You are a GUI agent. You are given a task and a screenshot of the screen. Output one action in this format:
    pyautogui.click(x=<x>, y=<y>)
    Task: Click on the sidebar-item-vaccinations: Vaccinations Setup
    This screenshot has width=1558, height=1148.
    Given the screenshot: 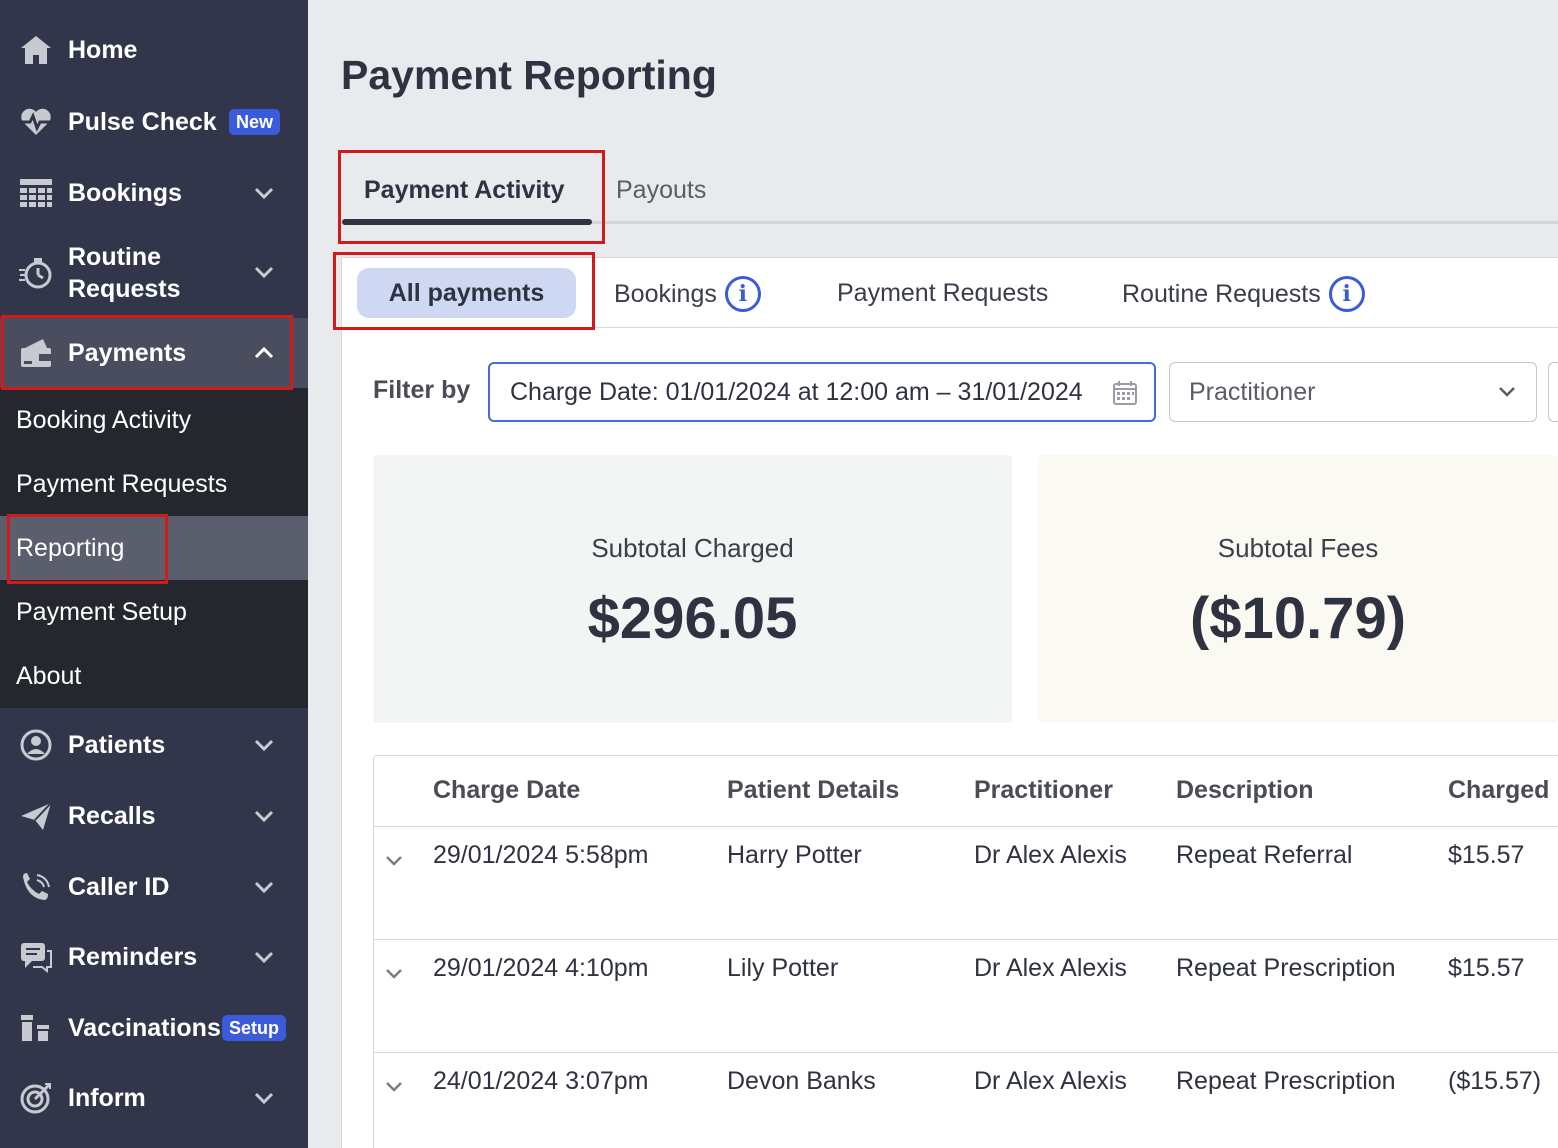 What is the action you would take?
    pyautogui.click(x=154, y=1028)
    